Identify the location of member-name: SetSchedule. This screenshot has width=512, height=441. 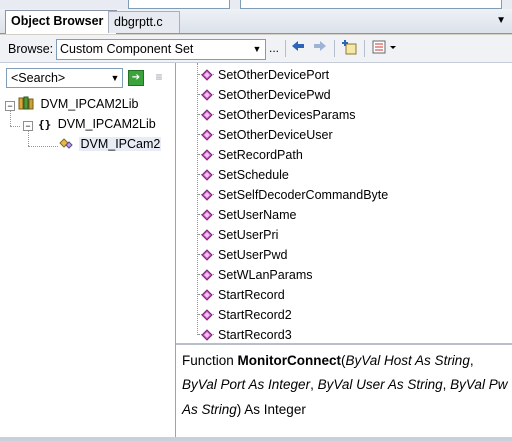
(253, 175).